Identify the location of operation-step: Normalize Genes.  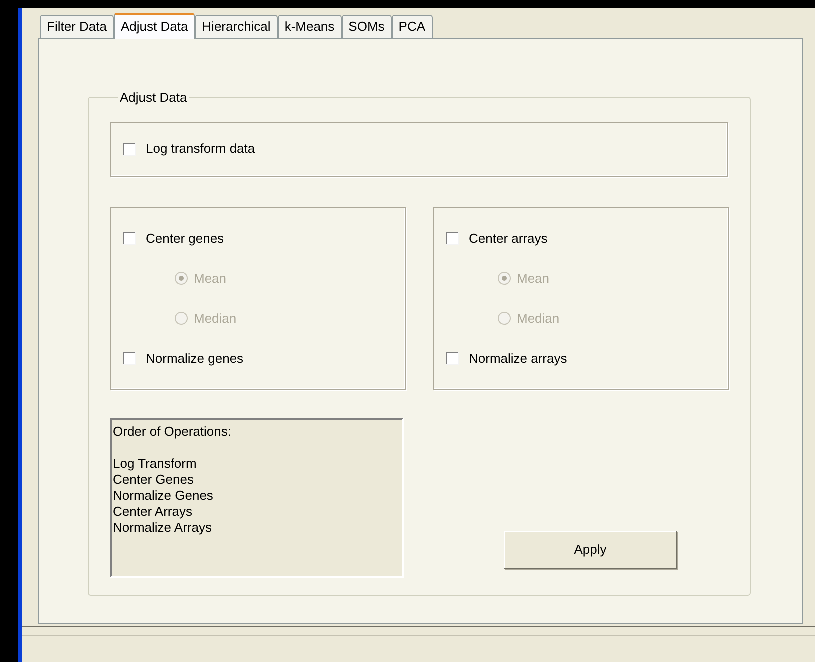
(257, 496).